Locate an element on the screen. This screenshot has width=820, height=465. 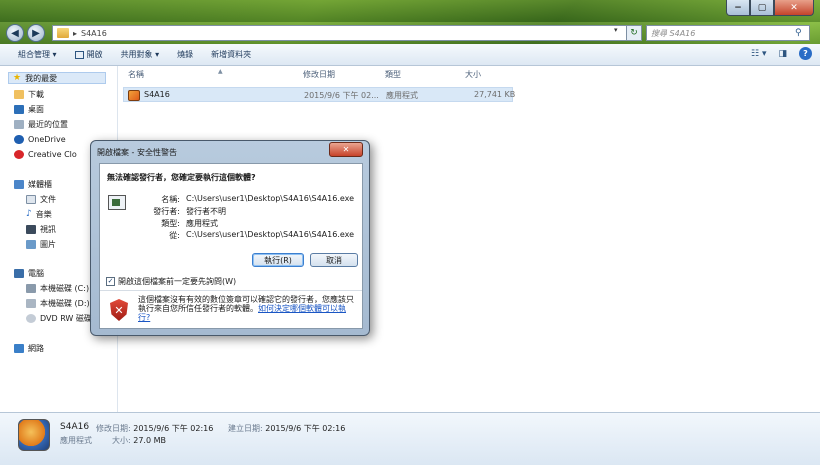
dialog-close-button: ✕ is located at coordinates (346, 149).